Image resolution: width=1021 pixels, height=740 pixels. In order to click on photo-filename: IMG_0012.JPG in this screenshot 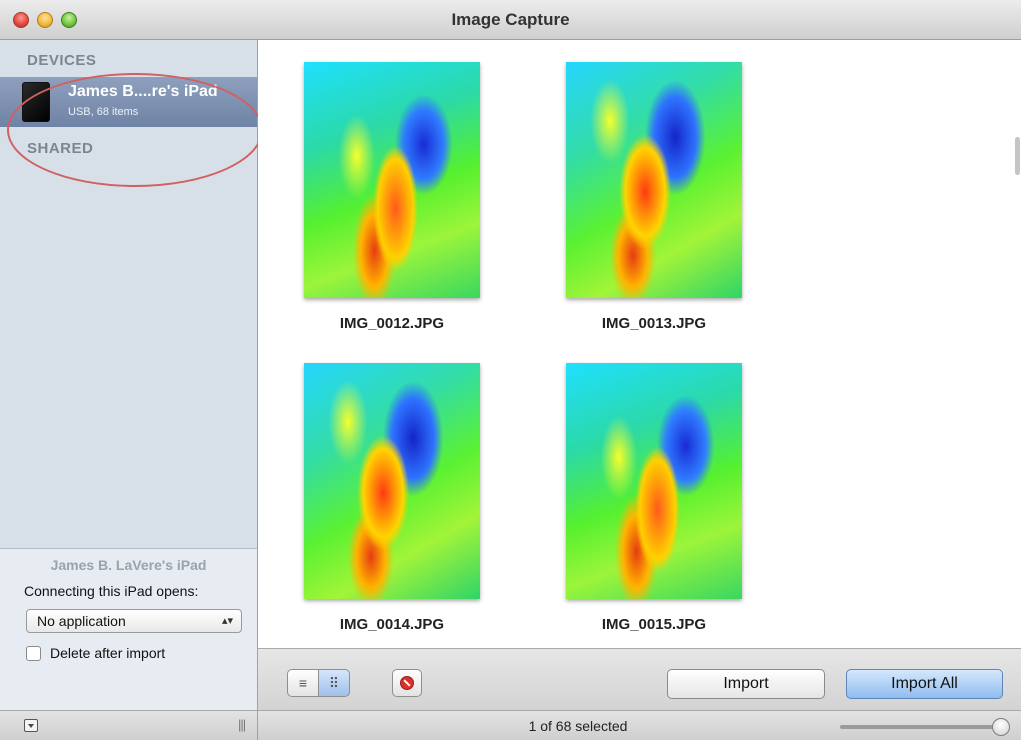, I will do `click(392, 323)`.